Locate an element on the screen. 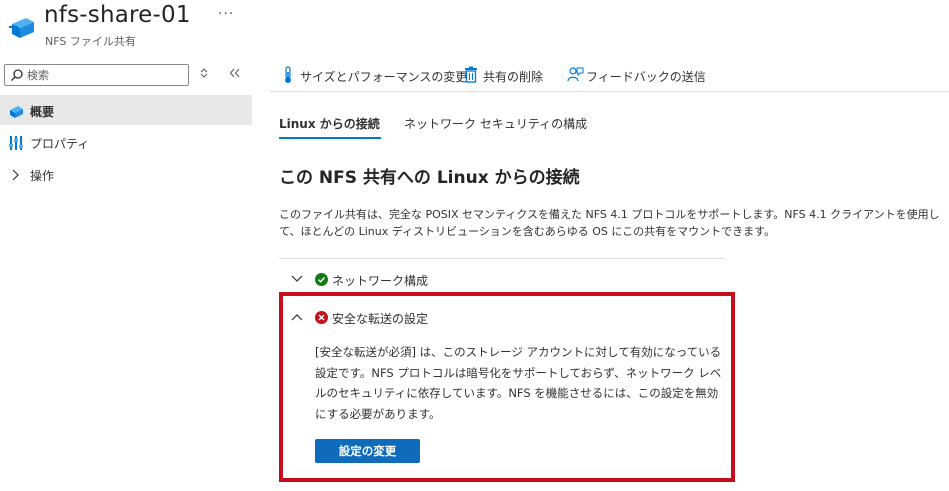 The image size is (949, 491). sort-icon is located at coordinates (204, 73).